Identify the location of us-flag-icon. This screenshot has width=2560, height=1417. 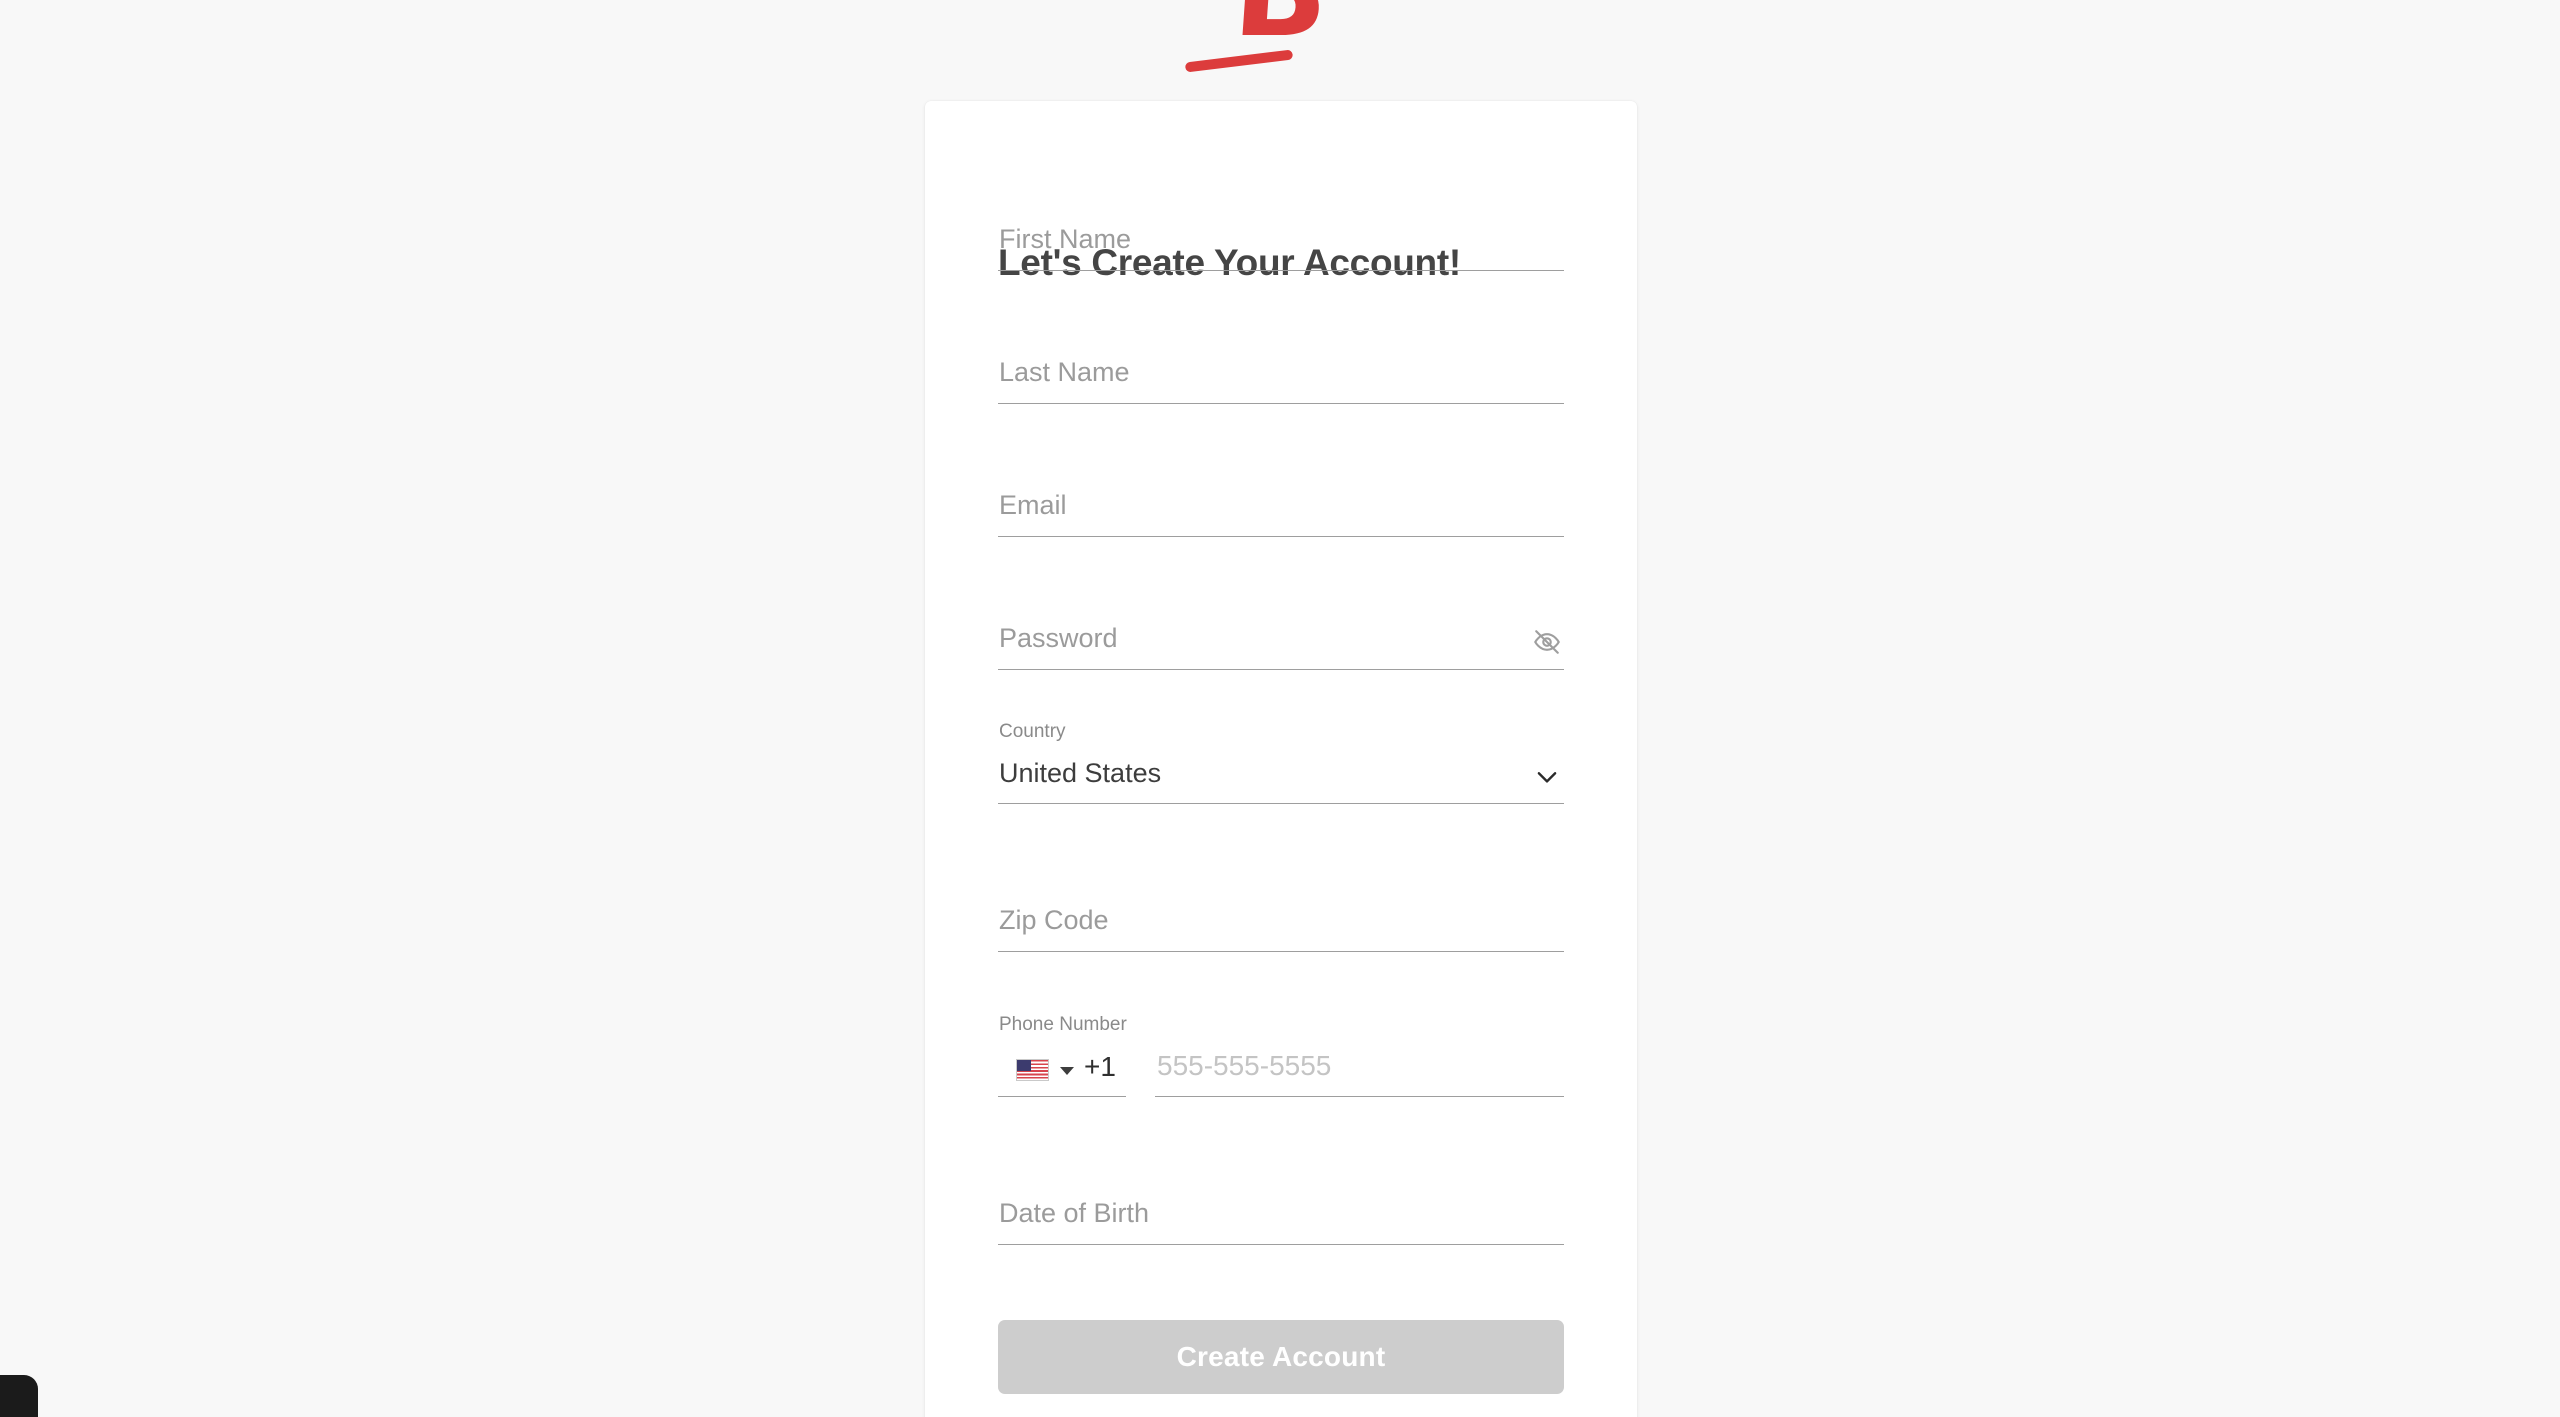
(1032, 1070).